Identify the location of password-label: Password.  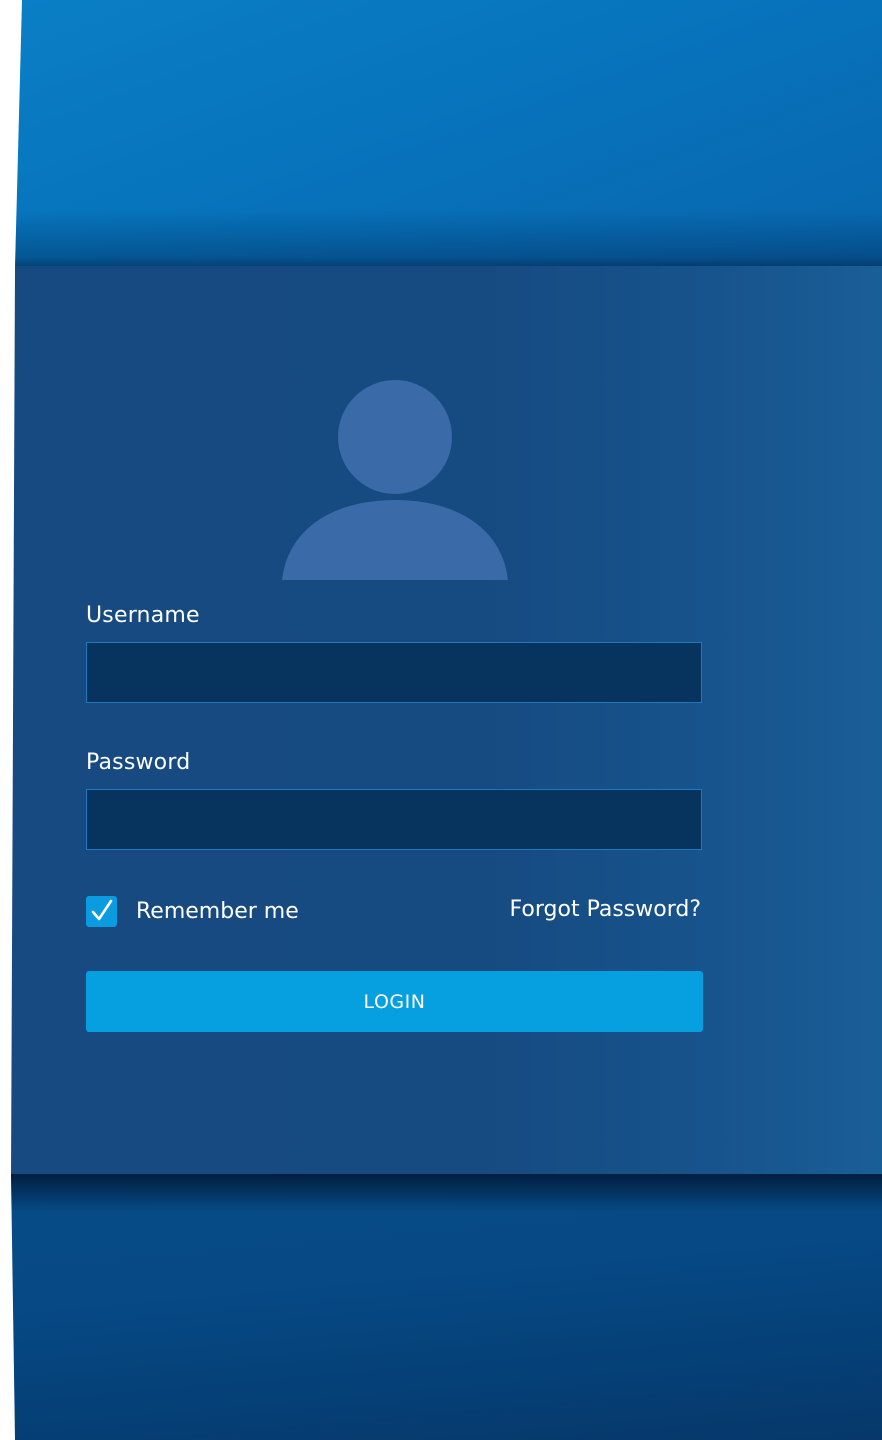
(138, 762).